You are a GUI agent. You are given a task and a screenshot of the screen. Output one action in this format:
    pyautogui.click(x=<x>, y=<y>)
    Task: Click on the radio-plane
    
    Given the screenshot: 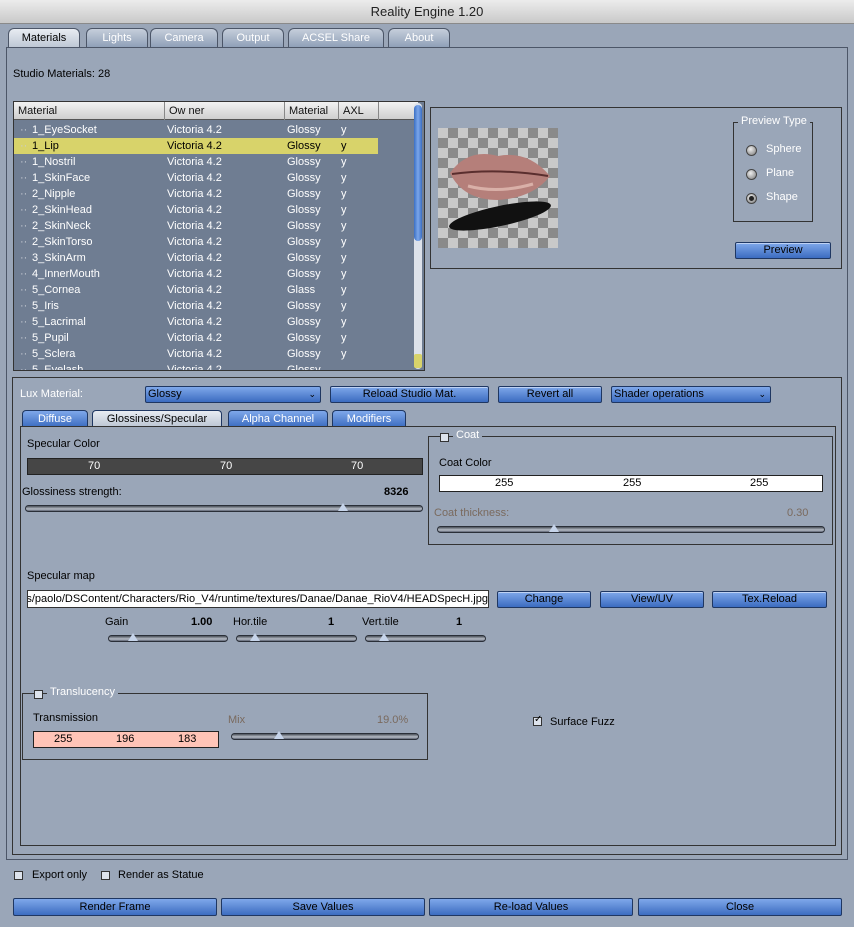 What is the action you would take?
    pyautogui.click(x=751, y=174)
    